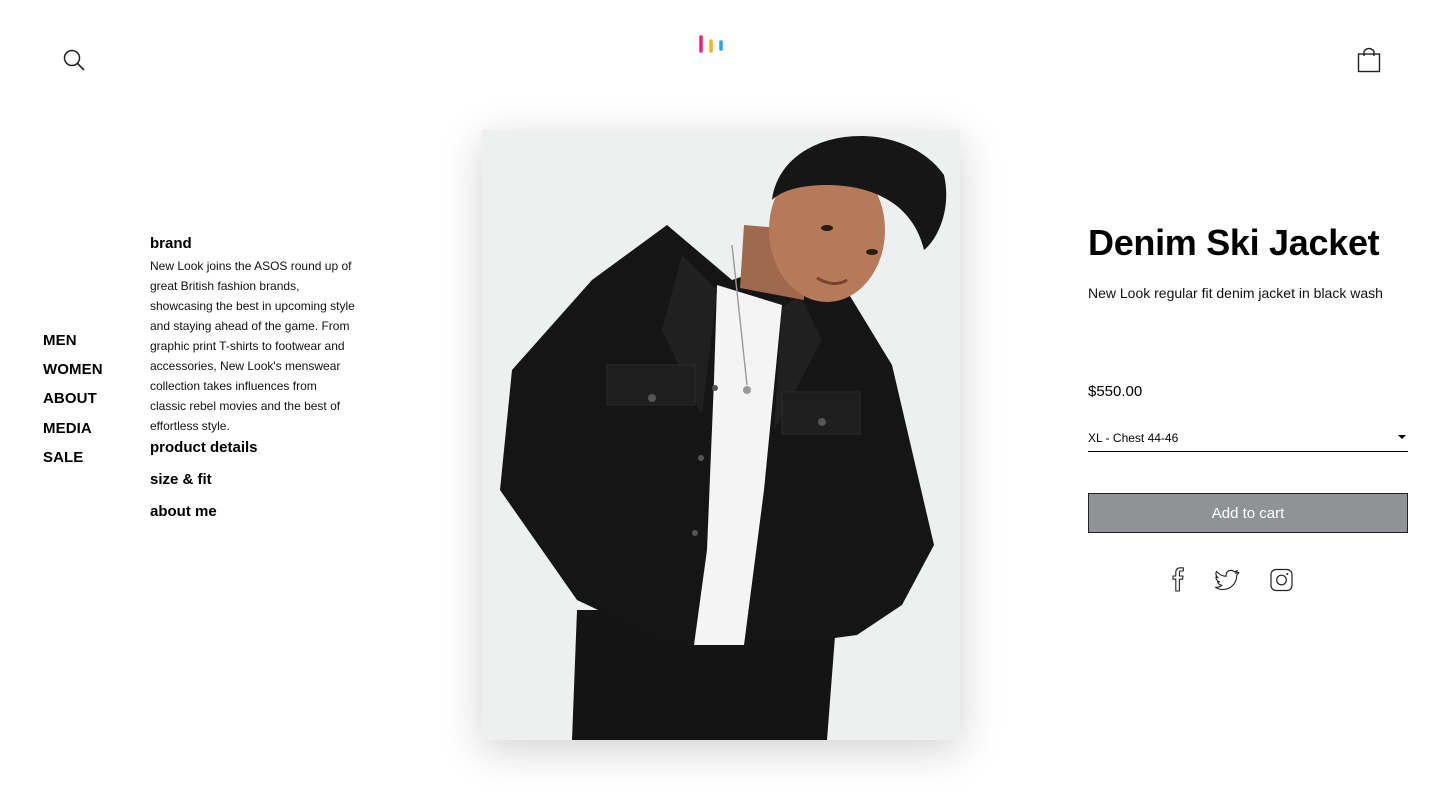  What do you see at coordinates (73, 433) in the screenshot?
I see `nav-media: MEDIA` at bounding box center [73, 433].